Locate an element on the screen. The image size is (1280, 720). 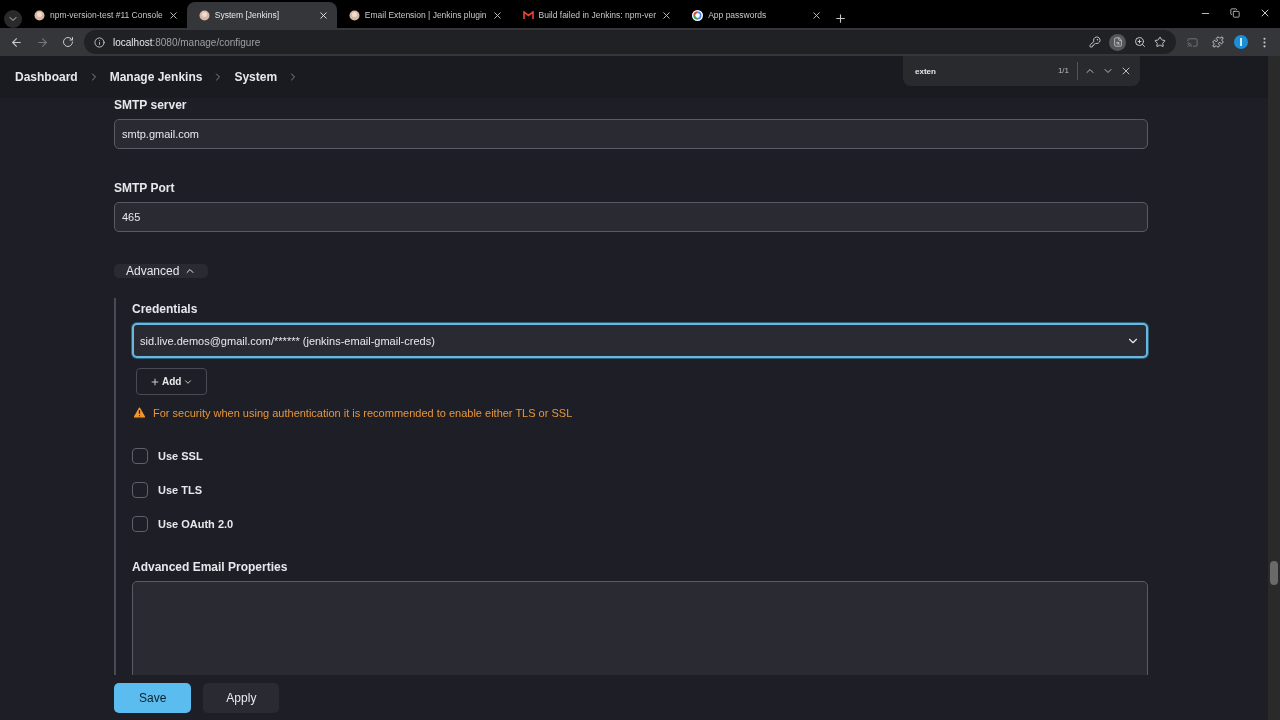
apply-button: Apply is located at coordinates (241, 697).